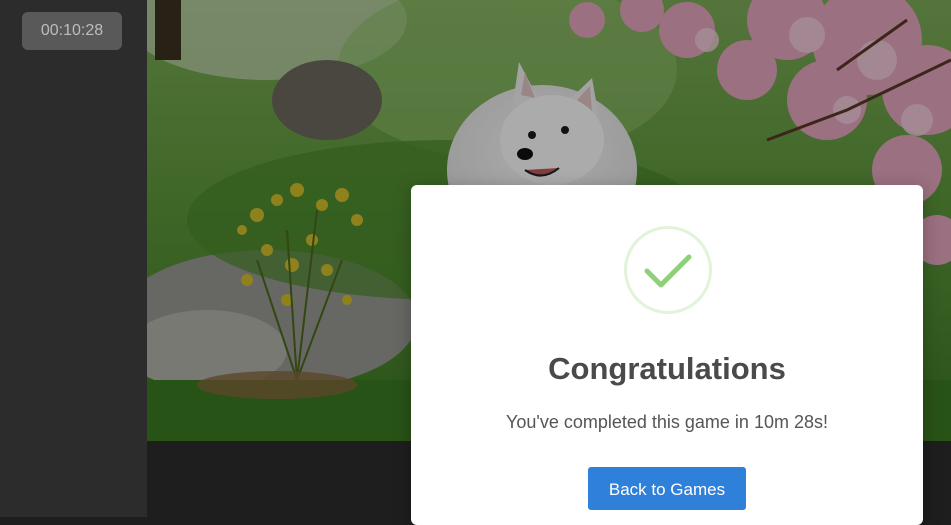  Describe the element at coordinates (667, 368) in the screenshot. I see `dialog-title: Congratulations` at that location.